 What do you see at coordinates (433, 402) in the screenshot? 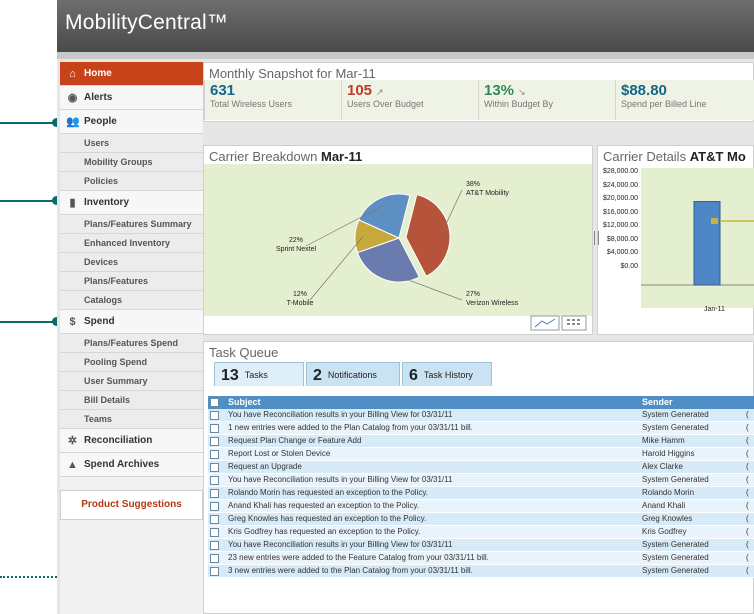
I see `subject-column-header: Subject` at bounding box center [433, 402].